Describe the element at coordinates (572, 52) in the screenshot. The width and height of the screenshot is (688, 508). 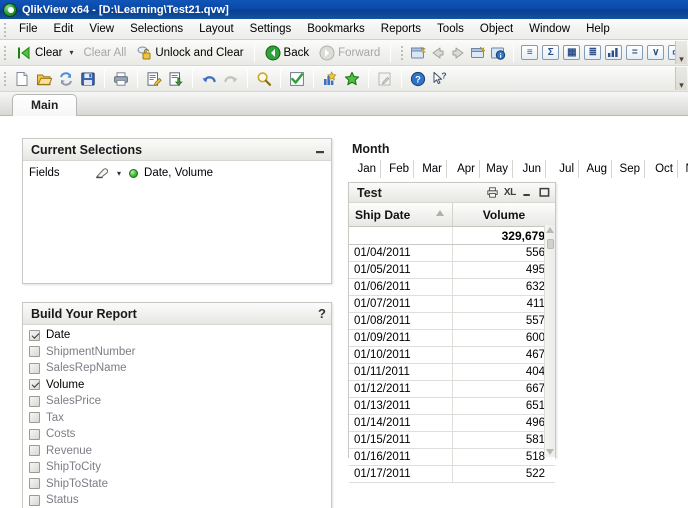
I see `table-box-icon: ▦` at that location.